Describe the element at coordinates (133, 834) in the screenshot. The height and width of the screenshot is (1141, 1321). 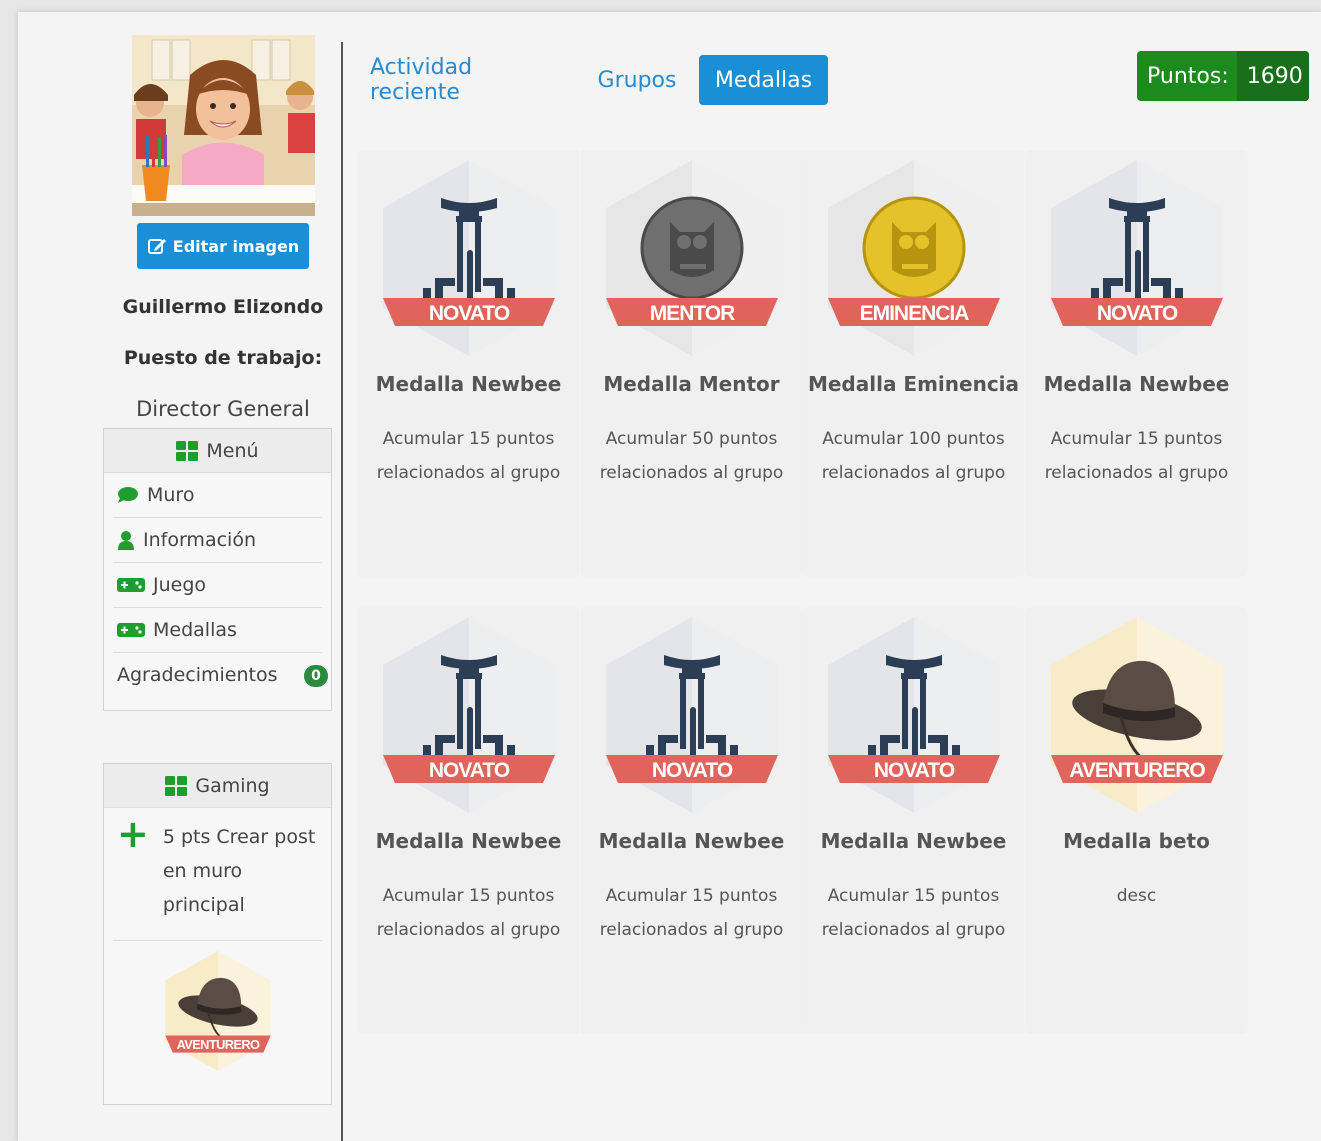
I see `plus-icon: +` at that location.